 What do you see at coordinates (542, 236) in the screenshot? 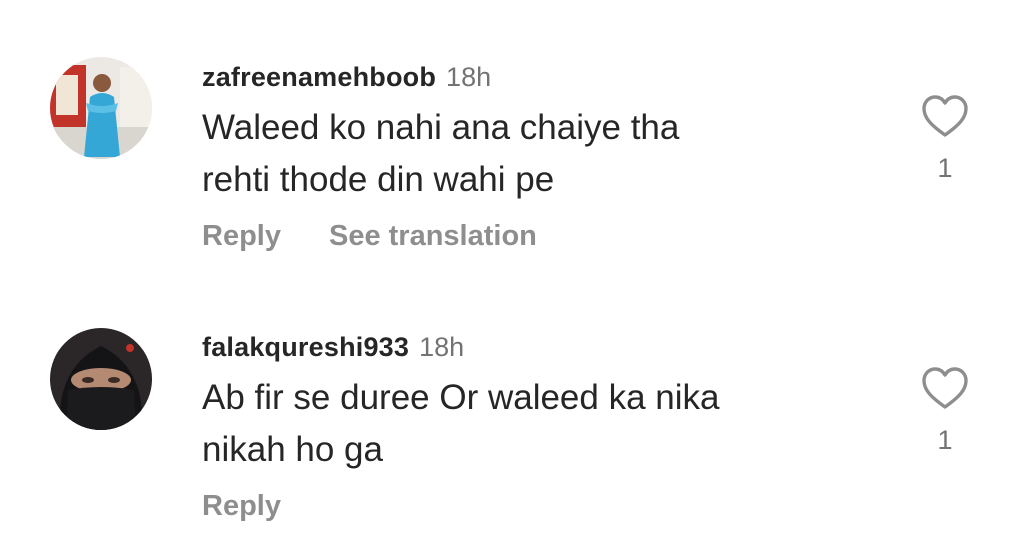
I see `comment-actions: Reply See translation` at bounding box center [542, 236].